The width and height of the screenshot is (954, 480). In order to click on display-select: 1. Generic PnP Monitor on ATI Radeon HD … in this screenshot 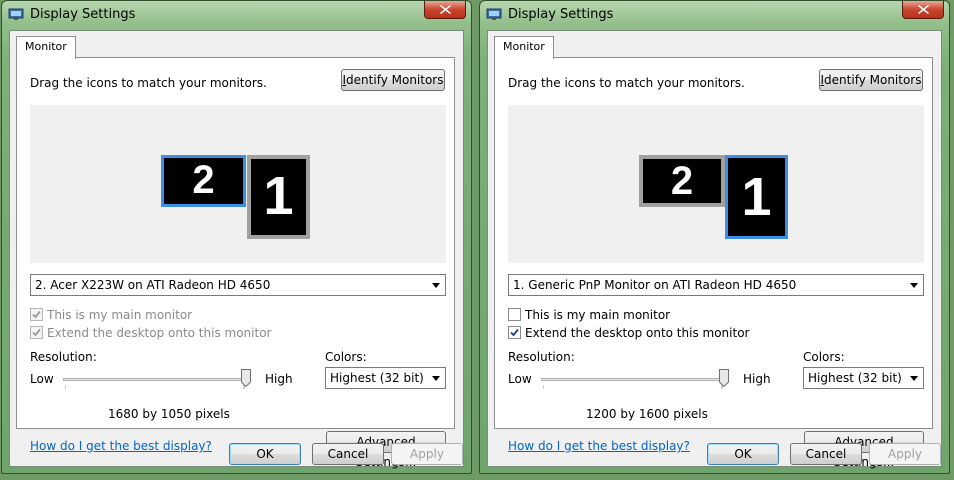, I will do `click(716, 285)`.